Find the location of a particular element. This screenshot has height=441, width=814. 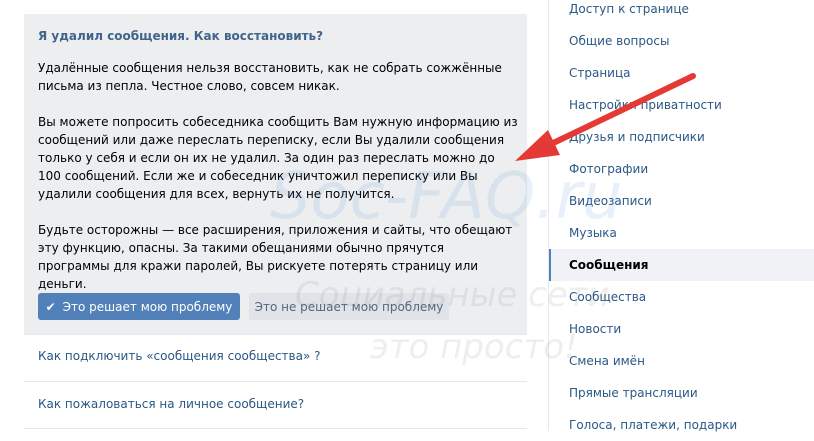

sidebar-item-videos: Видеозаписи is located at coordinates (681, 201).